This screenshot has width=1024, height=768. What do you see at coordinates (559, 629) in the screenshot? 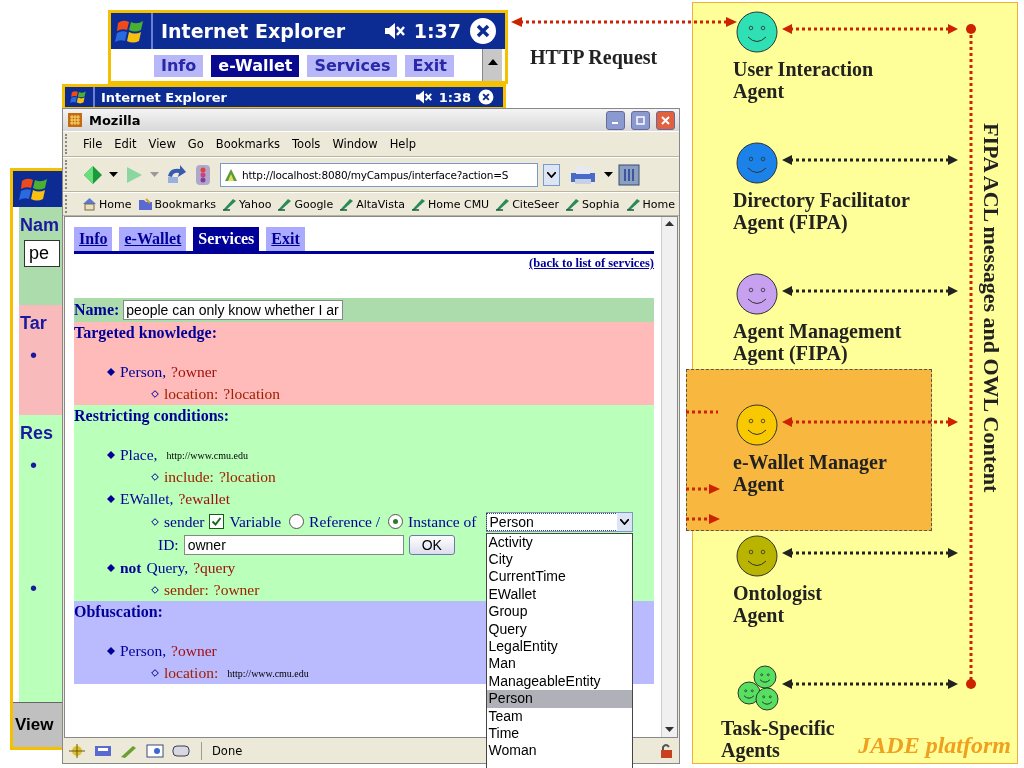
I see `dropdown-option: Query` at bounding box center [559, 629].